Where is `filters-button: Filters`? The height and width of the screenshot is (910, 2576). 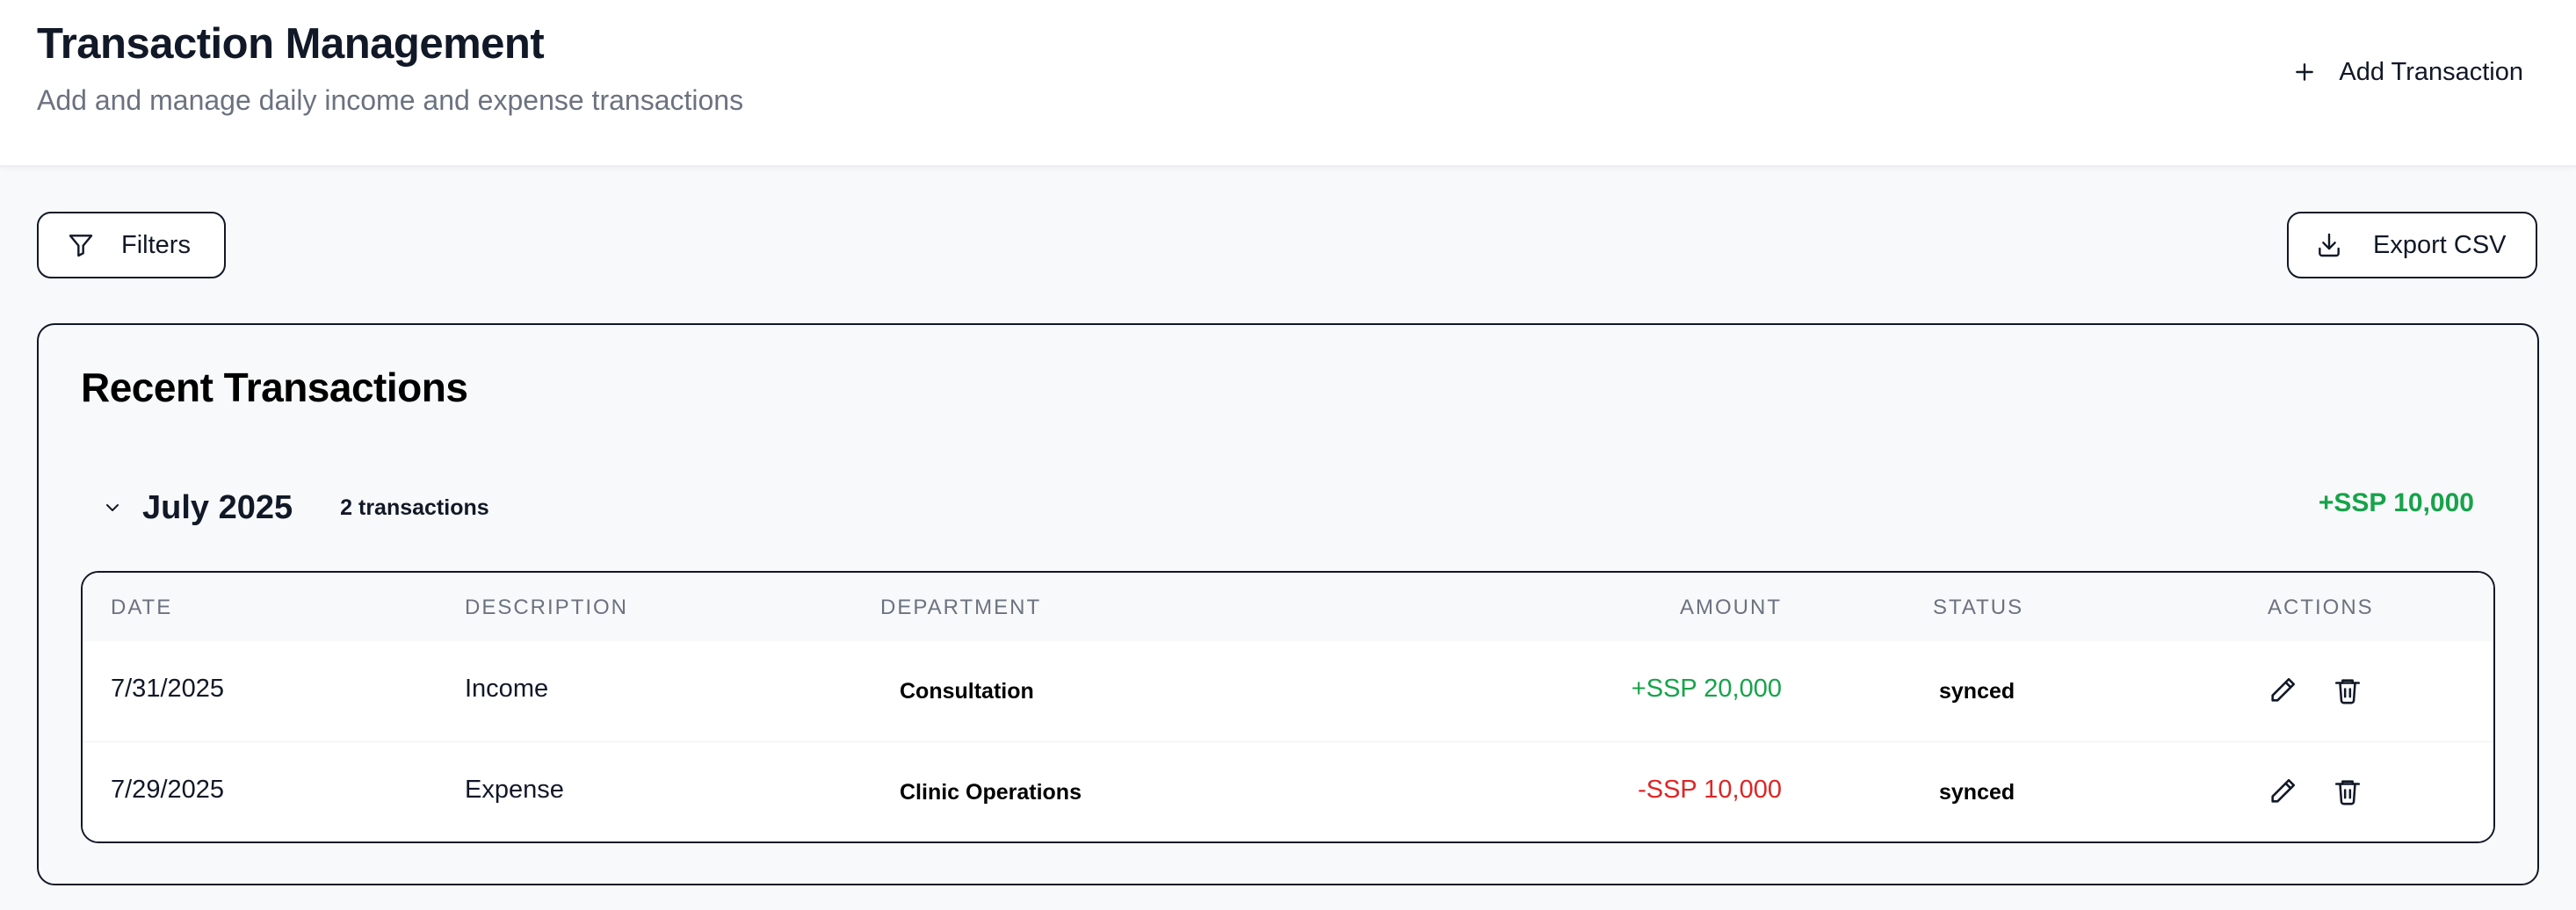
filters-button: Filters is located at coordinates (131, 245).